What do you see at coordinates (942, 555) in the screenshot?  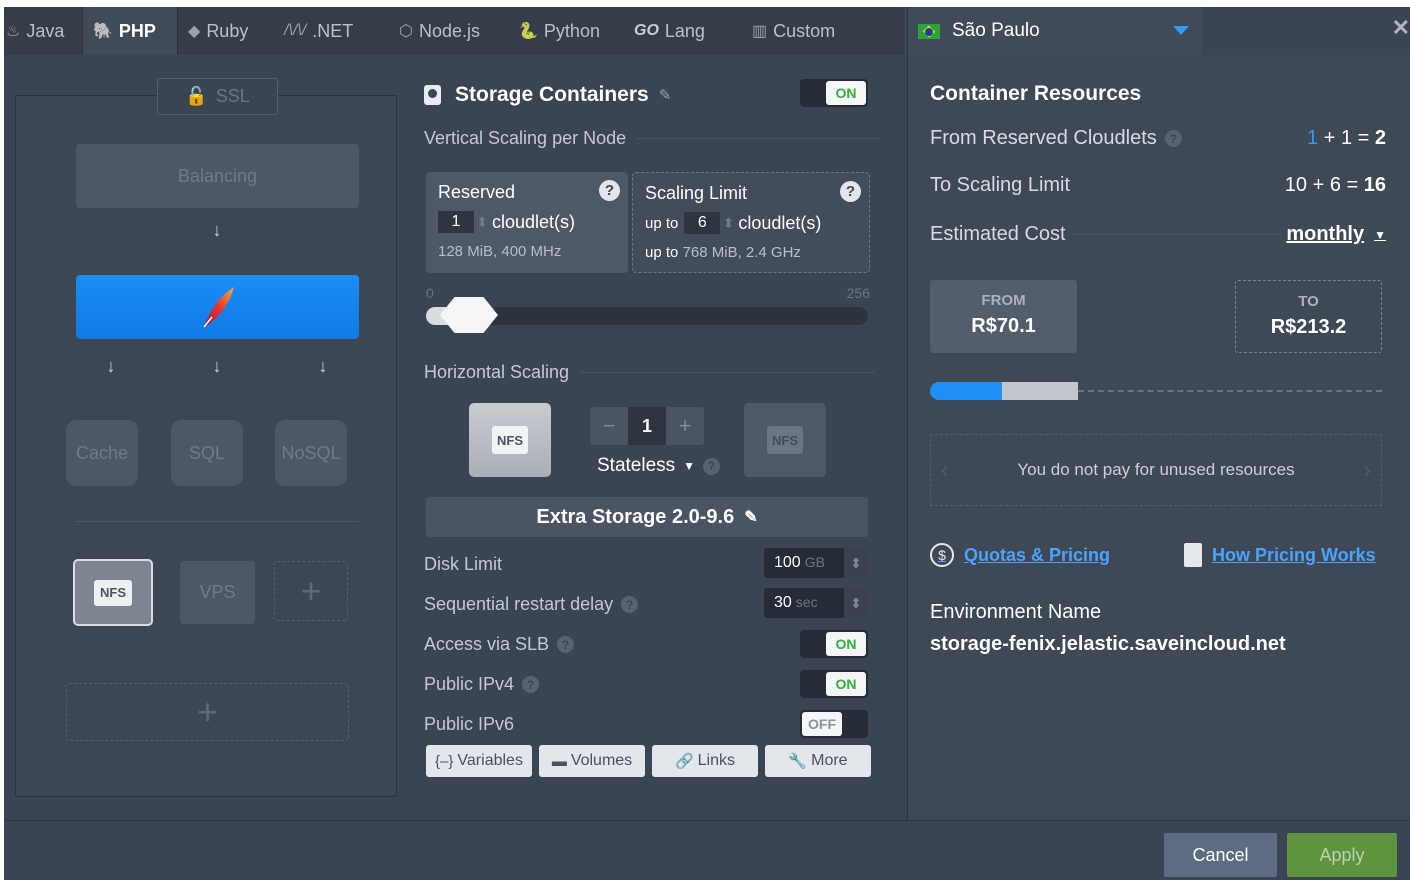 I see `dollar-icon: $` at bounding box center [942, 555].